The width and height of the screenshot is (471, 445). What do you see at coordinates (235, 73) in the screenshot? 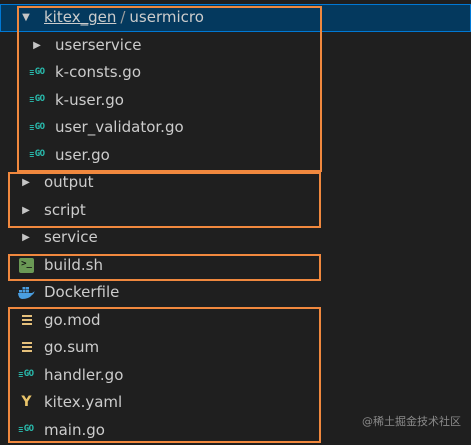
I see `tree-item-k-consts-go: ≡ GO k-consts.go` at bounding box center [235, 73].